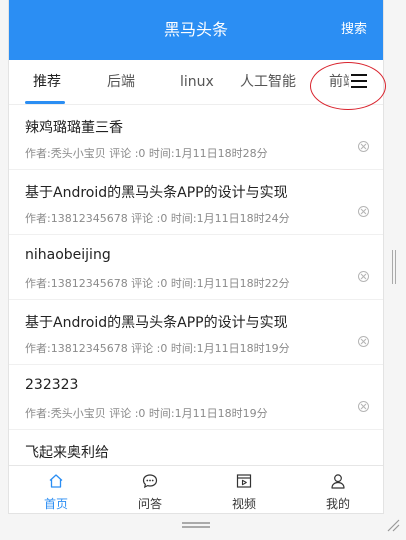 The image size is (406, 540). I want to click on chat-bubble-icon, so click(150, 481).